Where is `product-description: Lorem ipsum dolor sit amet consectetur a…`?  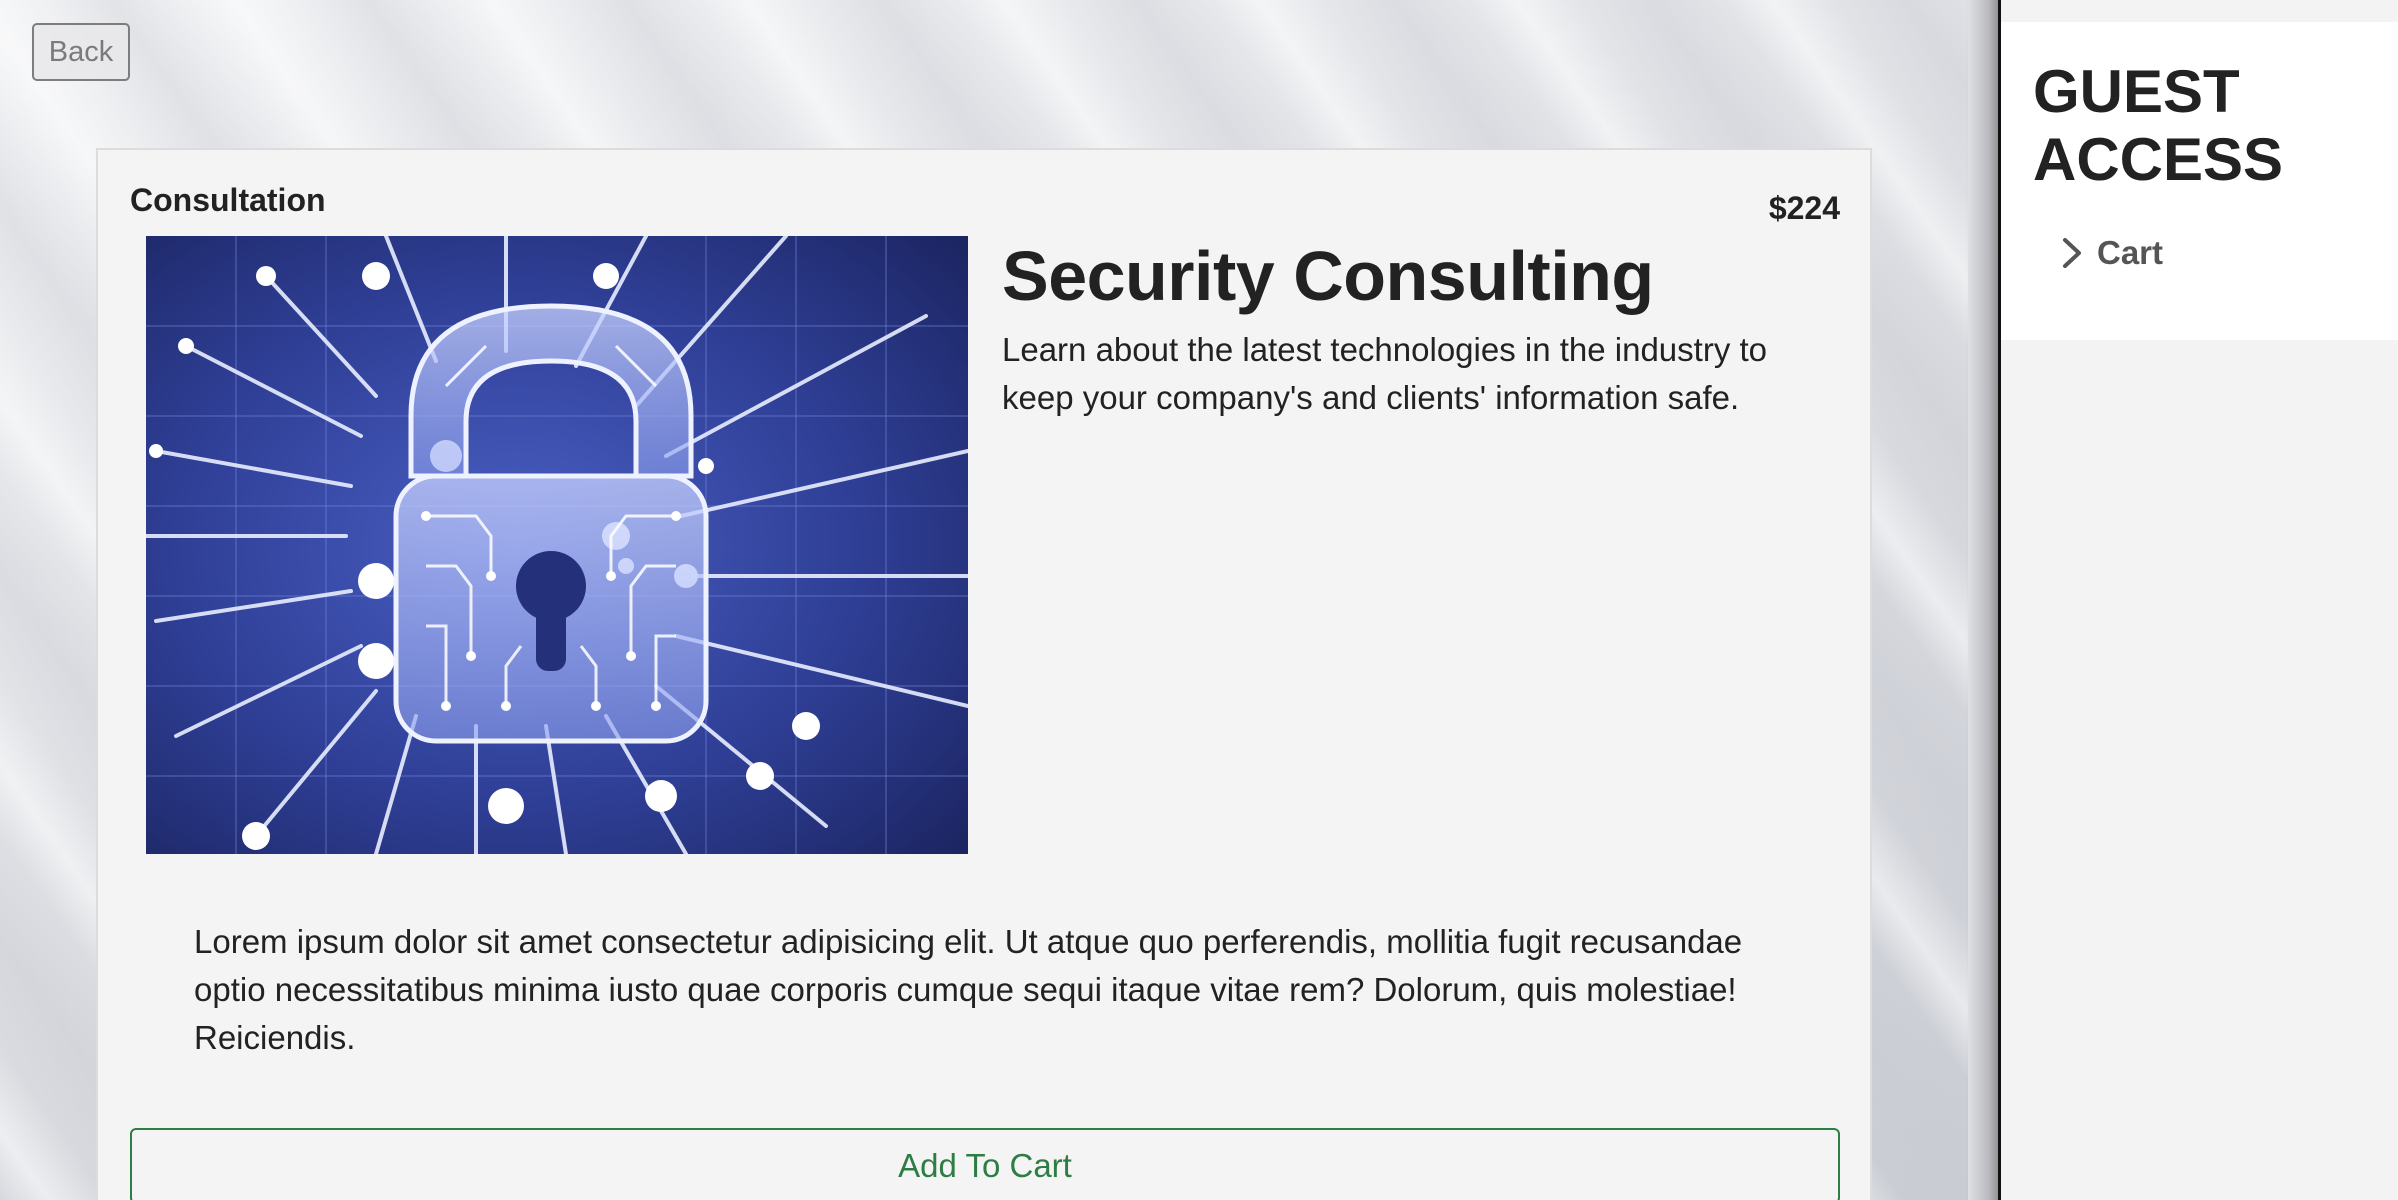
product-description: Lorem ipsum dolor sit amet consectetur a… is located at coordinates (968, 989).